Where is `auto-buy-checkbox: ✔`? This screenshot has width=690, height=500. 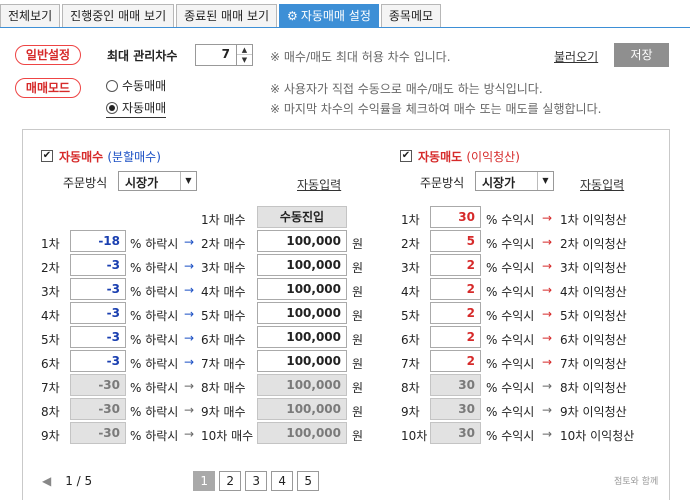 auto-buy-checkbox: ✔ is located at coordinates (47, 156).